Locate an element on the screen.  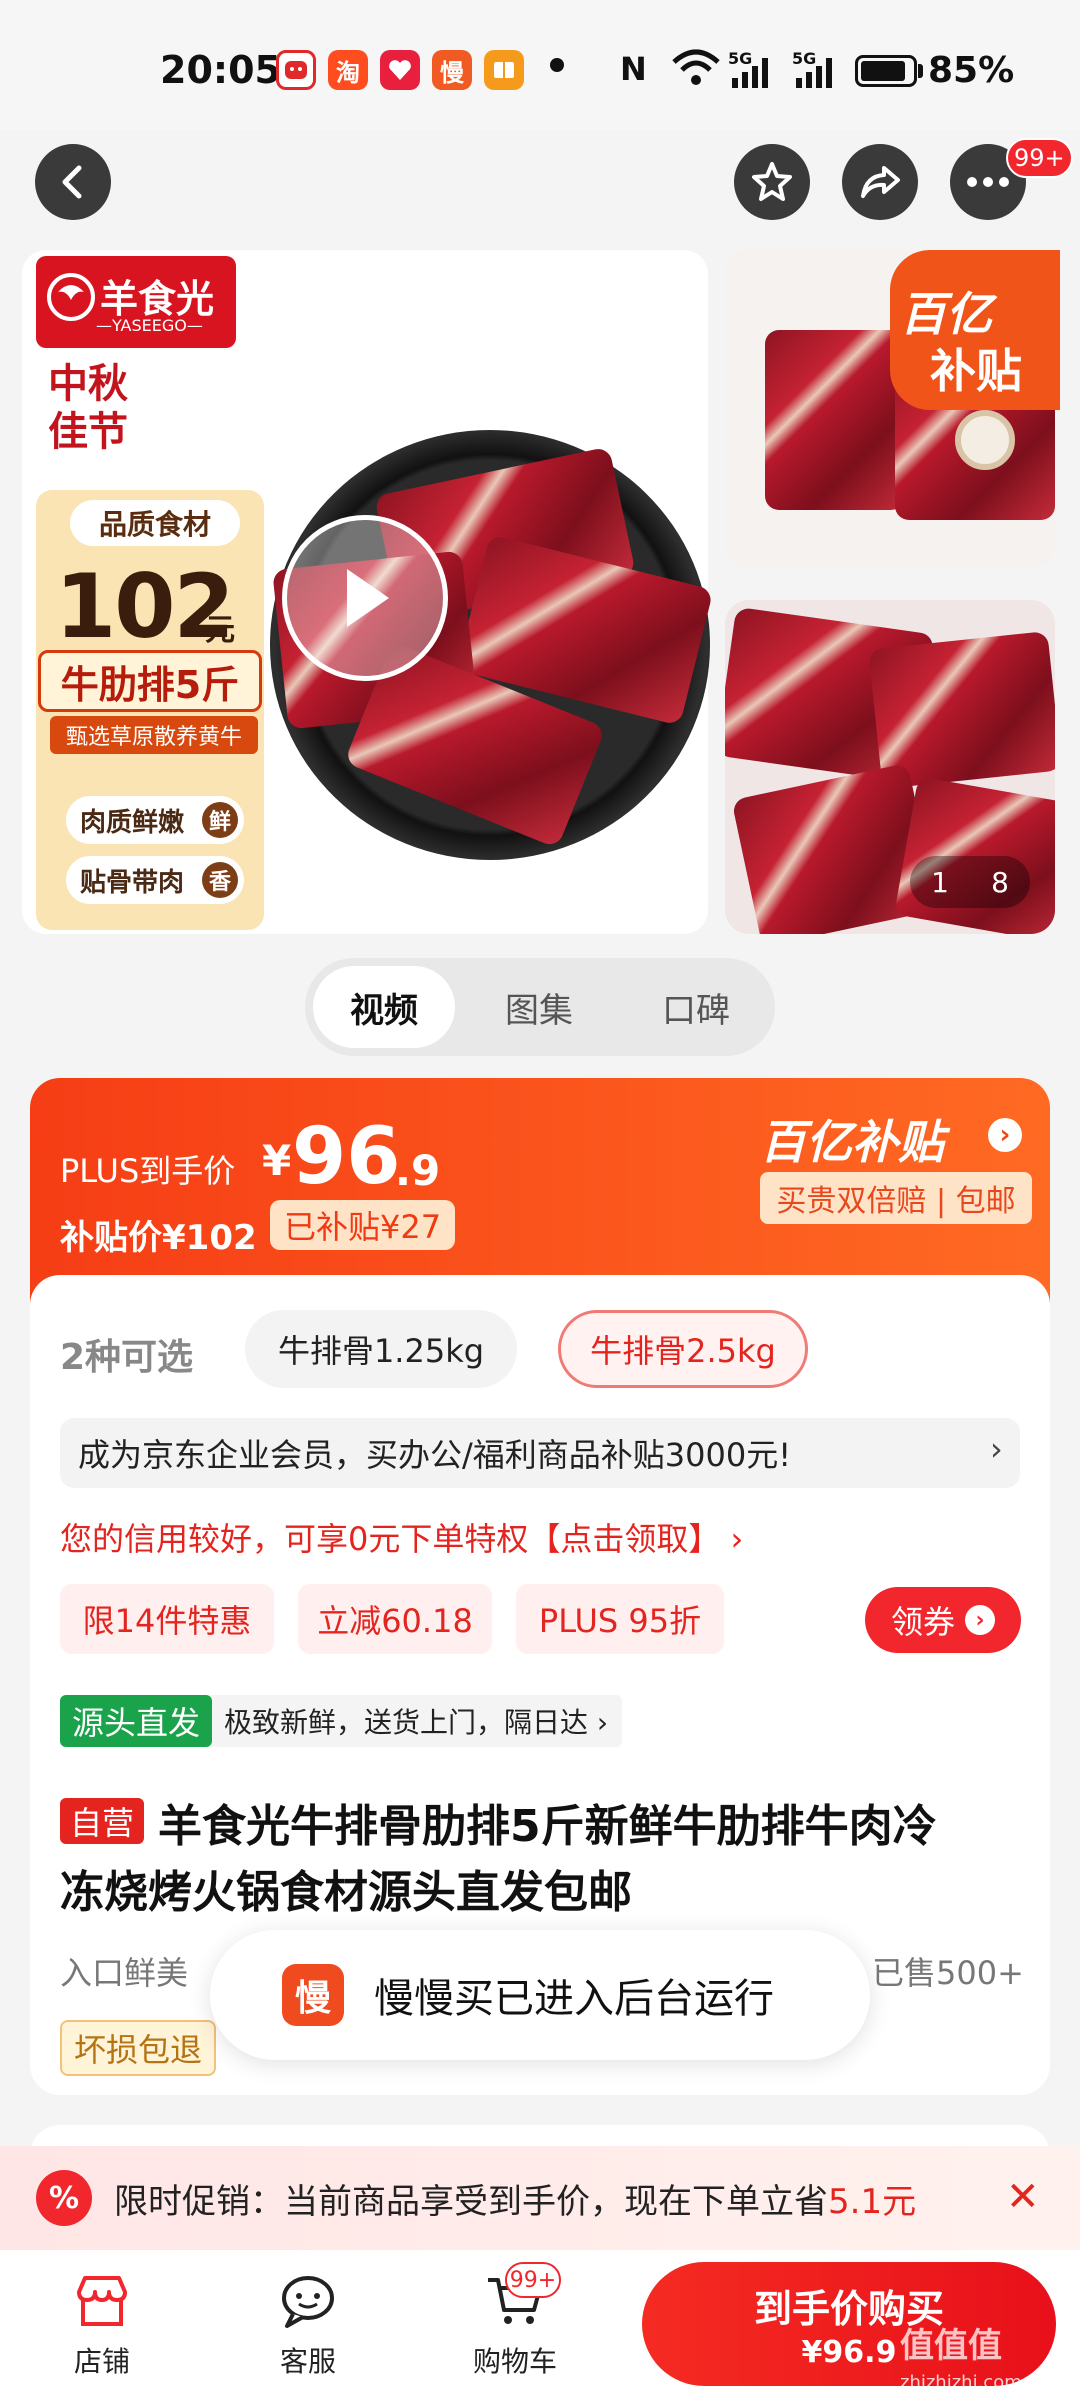
product-attributes: 入口鲜美 is located at coordinates (124, 1973).